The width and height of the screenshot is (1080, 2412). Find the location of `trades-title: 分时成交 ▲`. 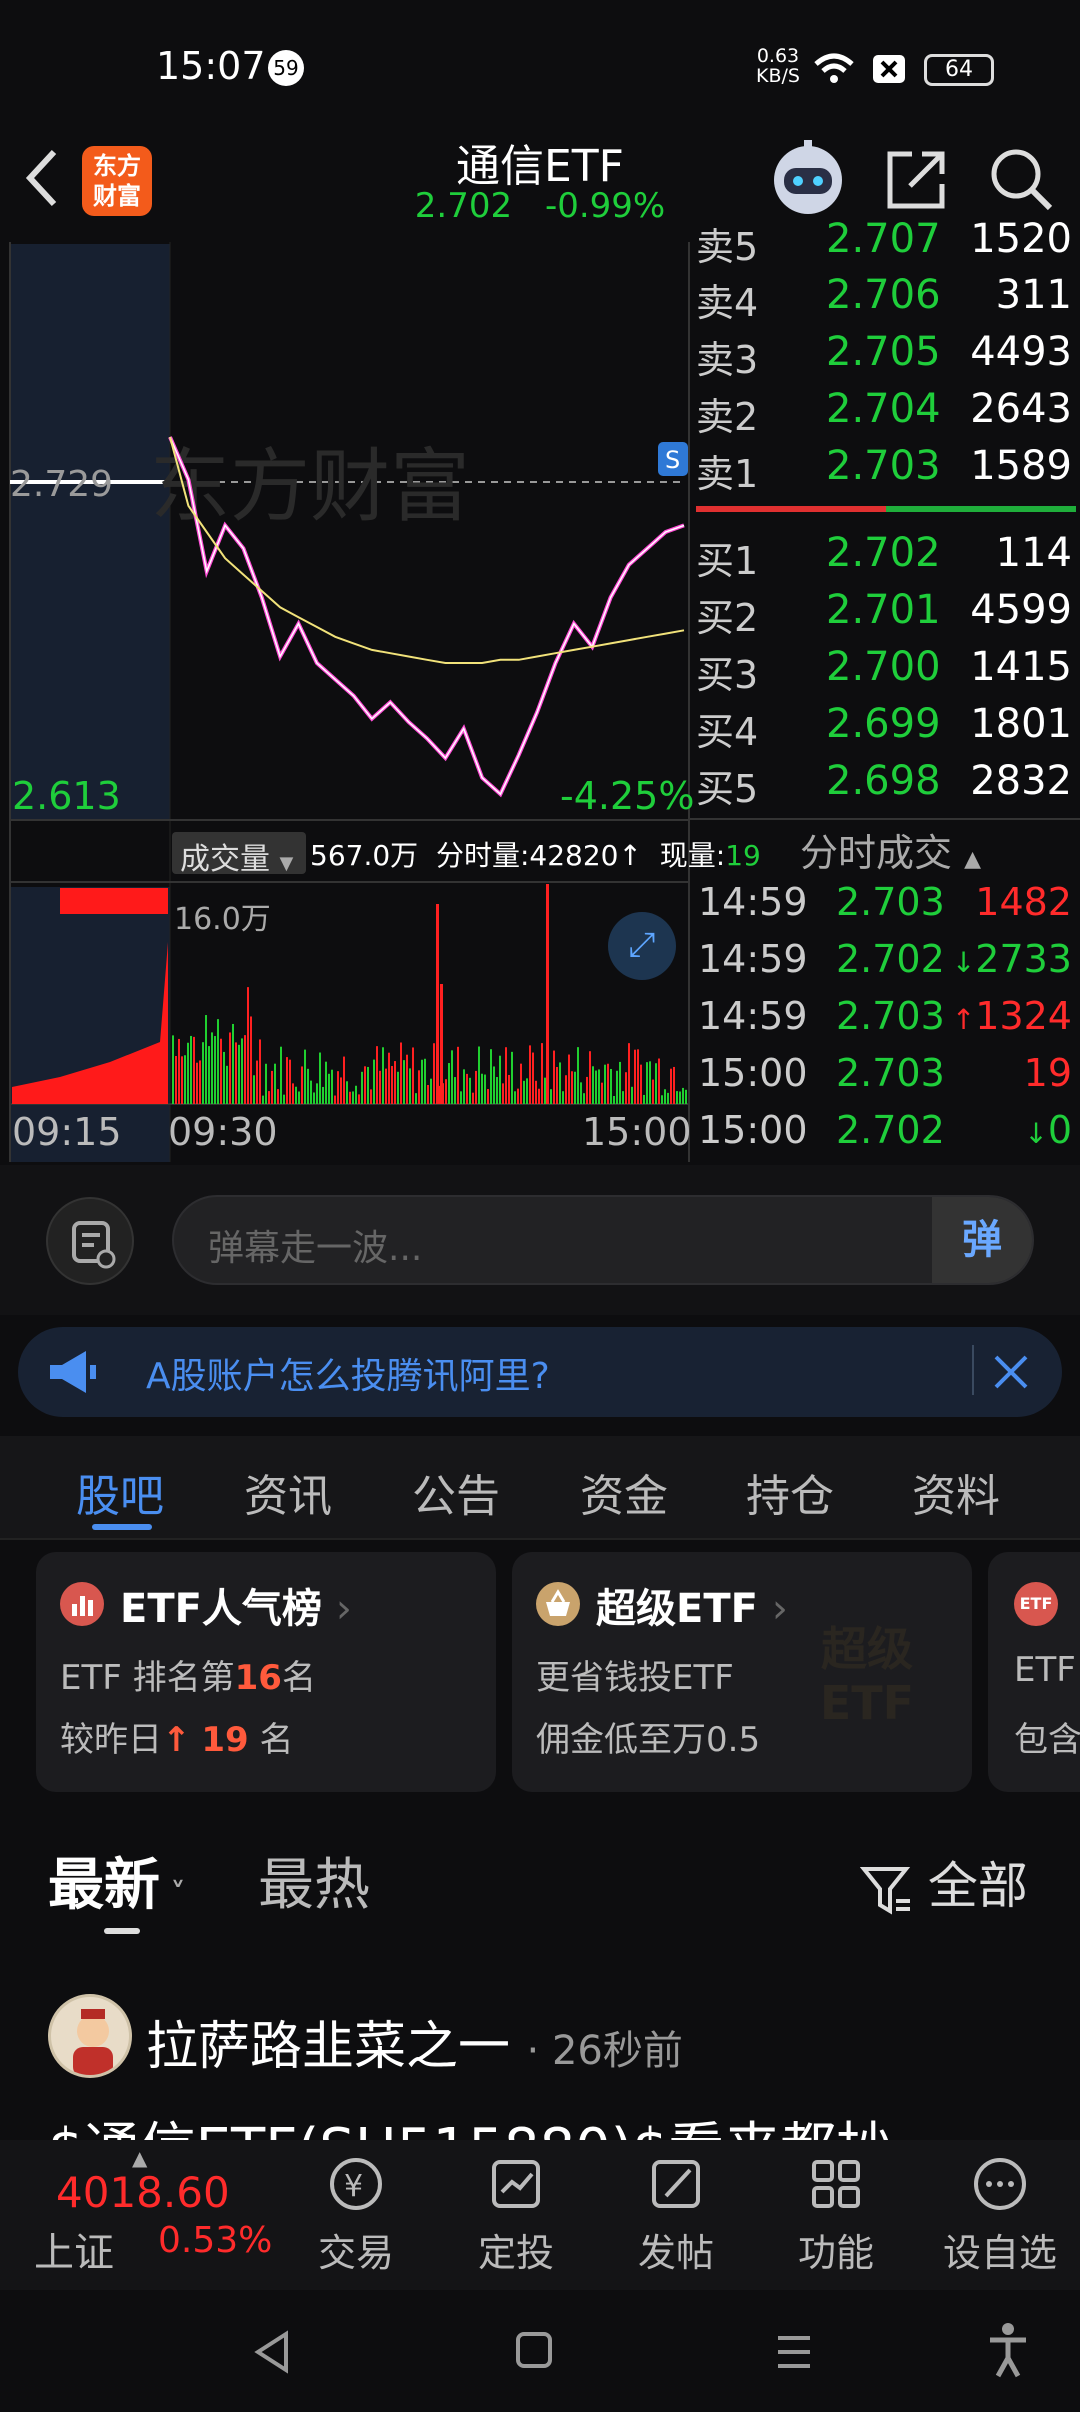

trades-title: 分时成交 ▲ is located at coordinates (890, 849).